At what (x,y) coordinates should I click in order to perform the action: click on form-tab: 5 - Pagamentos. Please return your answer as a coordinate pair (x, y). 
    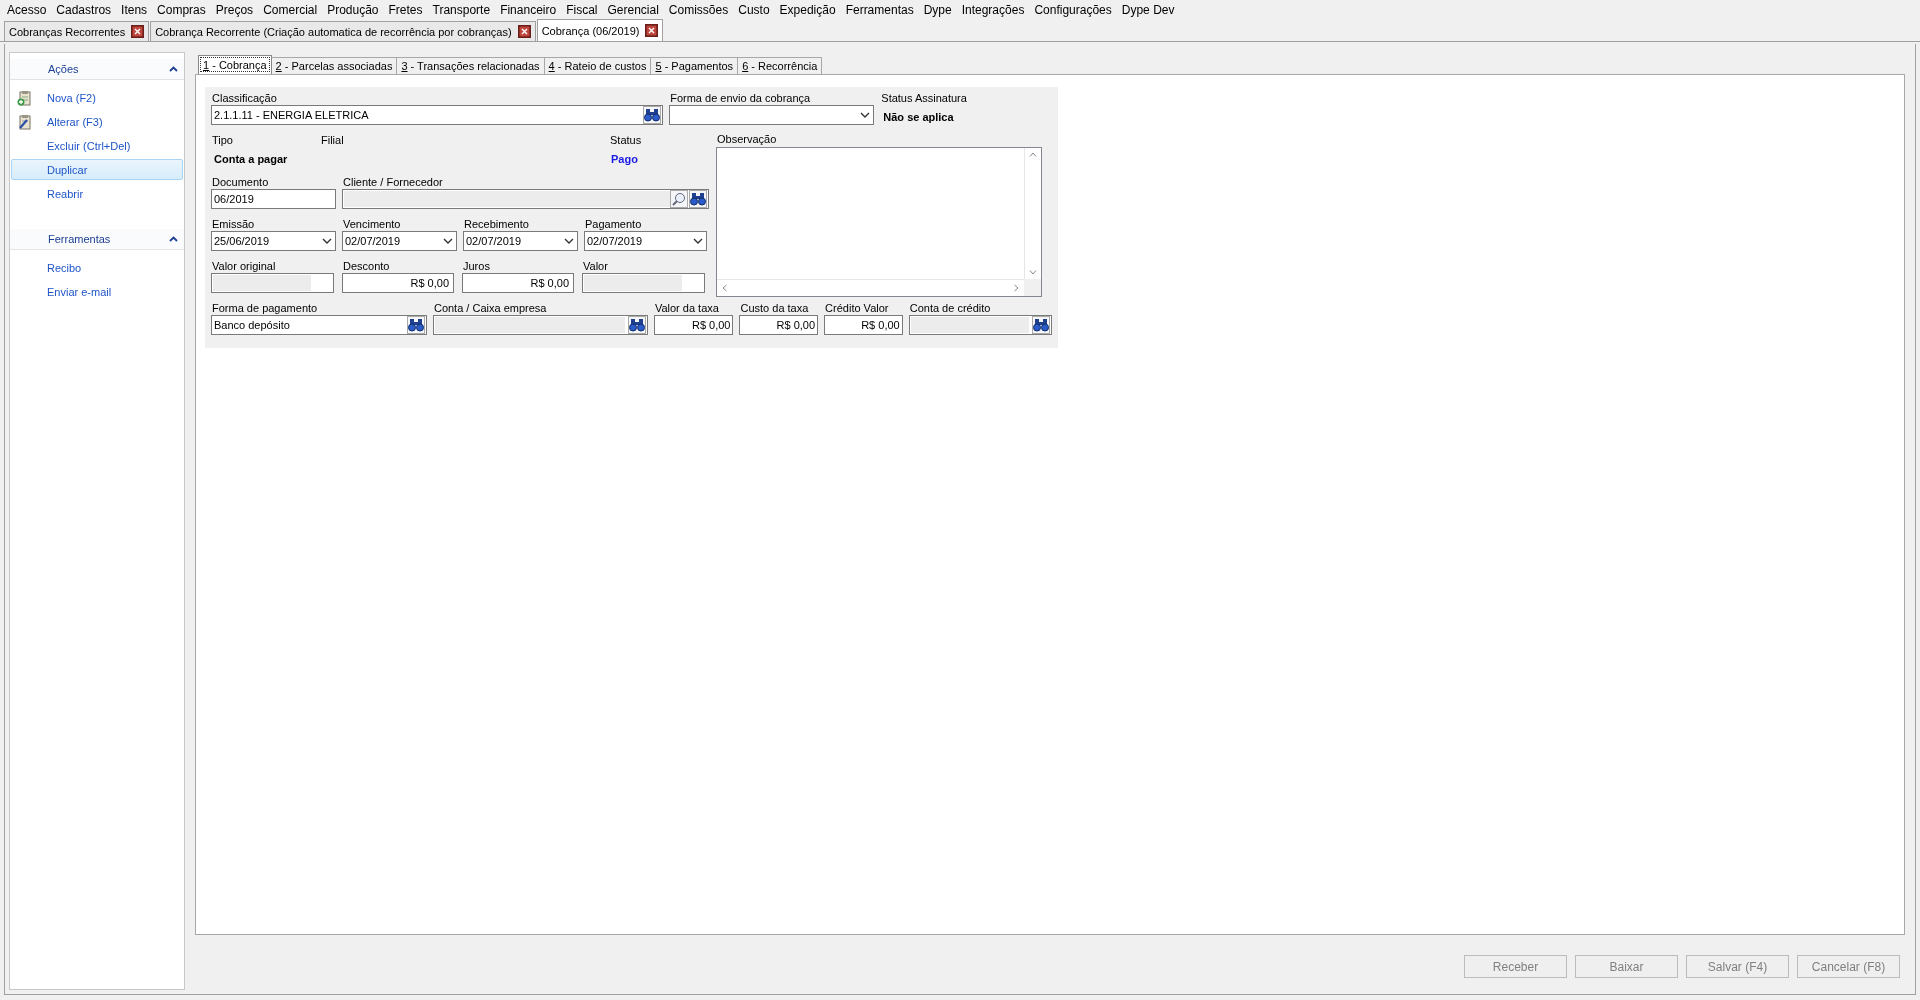
    Looking at the image, I should click on (694, 65).